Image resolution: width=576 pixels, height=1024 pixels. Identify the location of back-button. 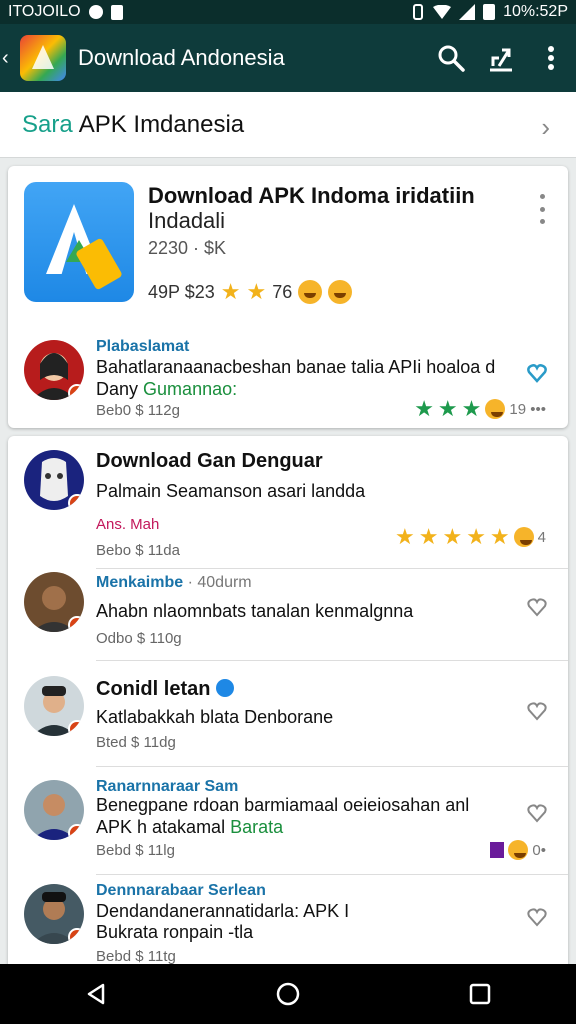
(96, 994).